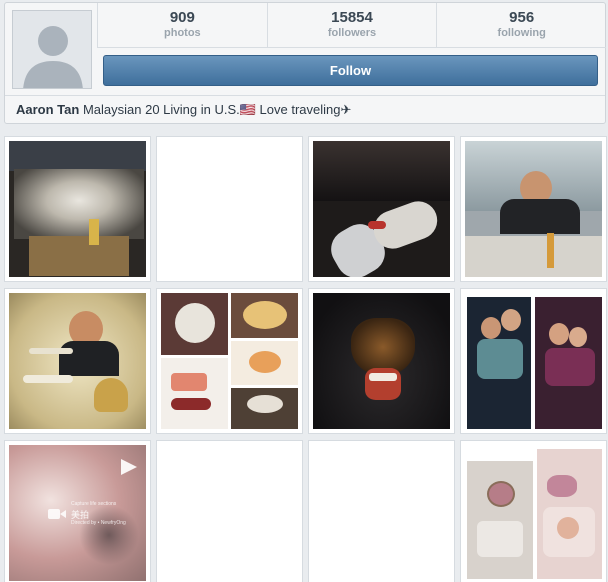 This screenshot has height=582, width=608. I want to click on following-label: following, so click(521, 33).